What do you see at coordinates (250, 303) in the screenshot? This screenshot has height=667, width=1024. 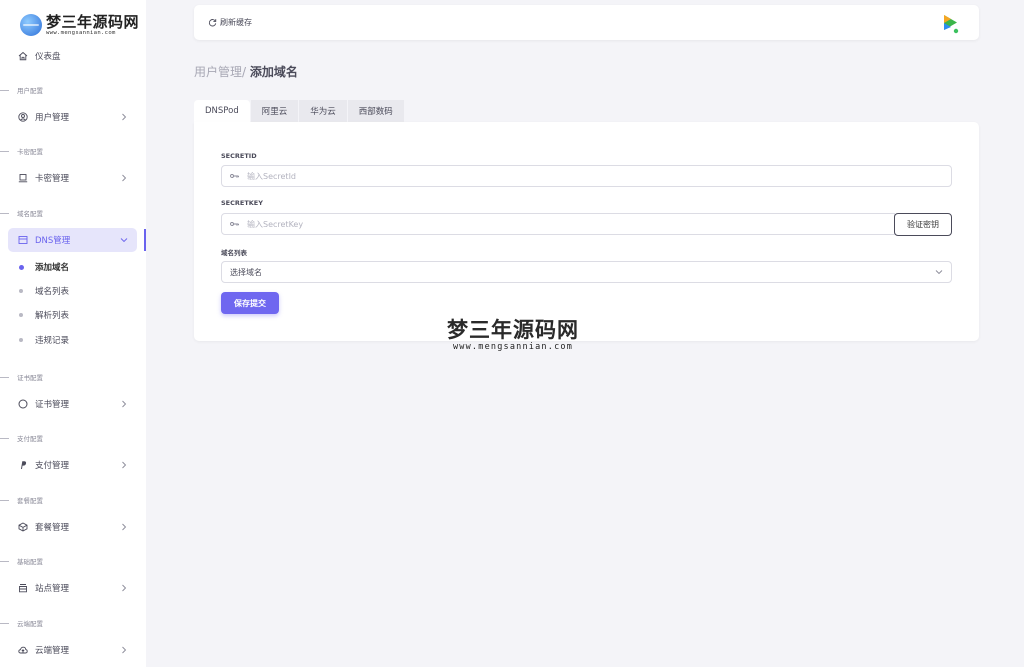 I see `save-submit-button: 保存提交` at bounding box center [250, 303].